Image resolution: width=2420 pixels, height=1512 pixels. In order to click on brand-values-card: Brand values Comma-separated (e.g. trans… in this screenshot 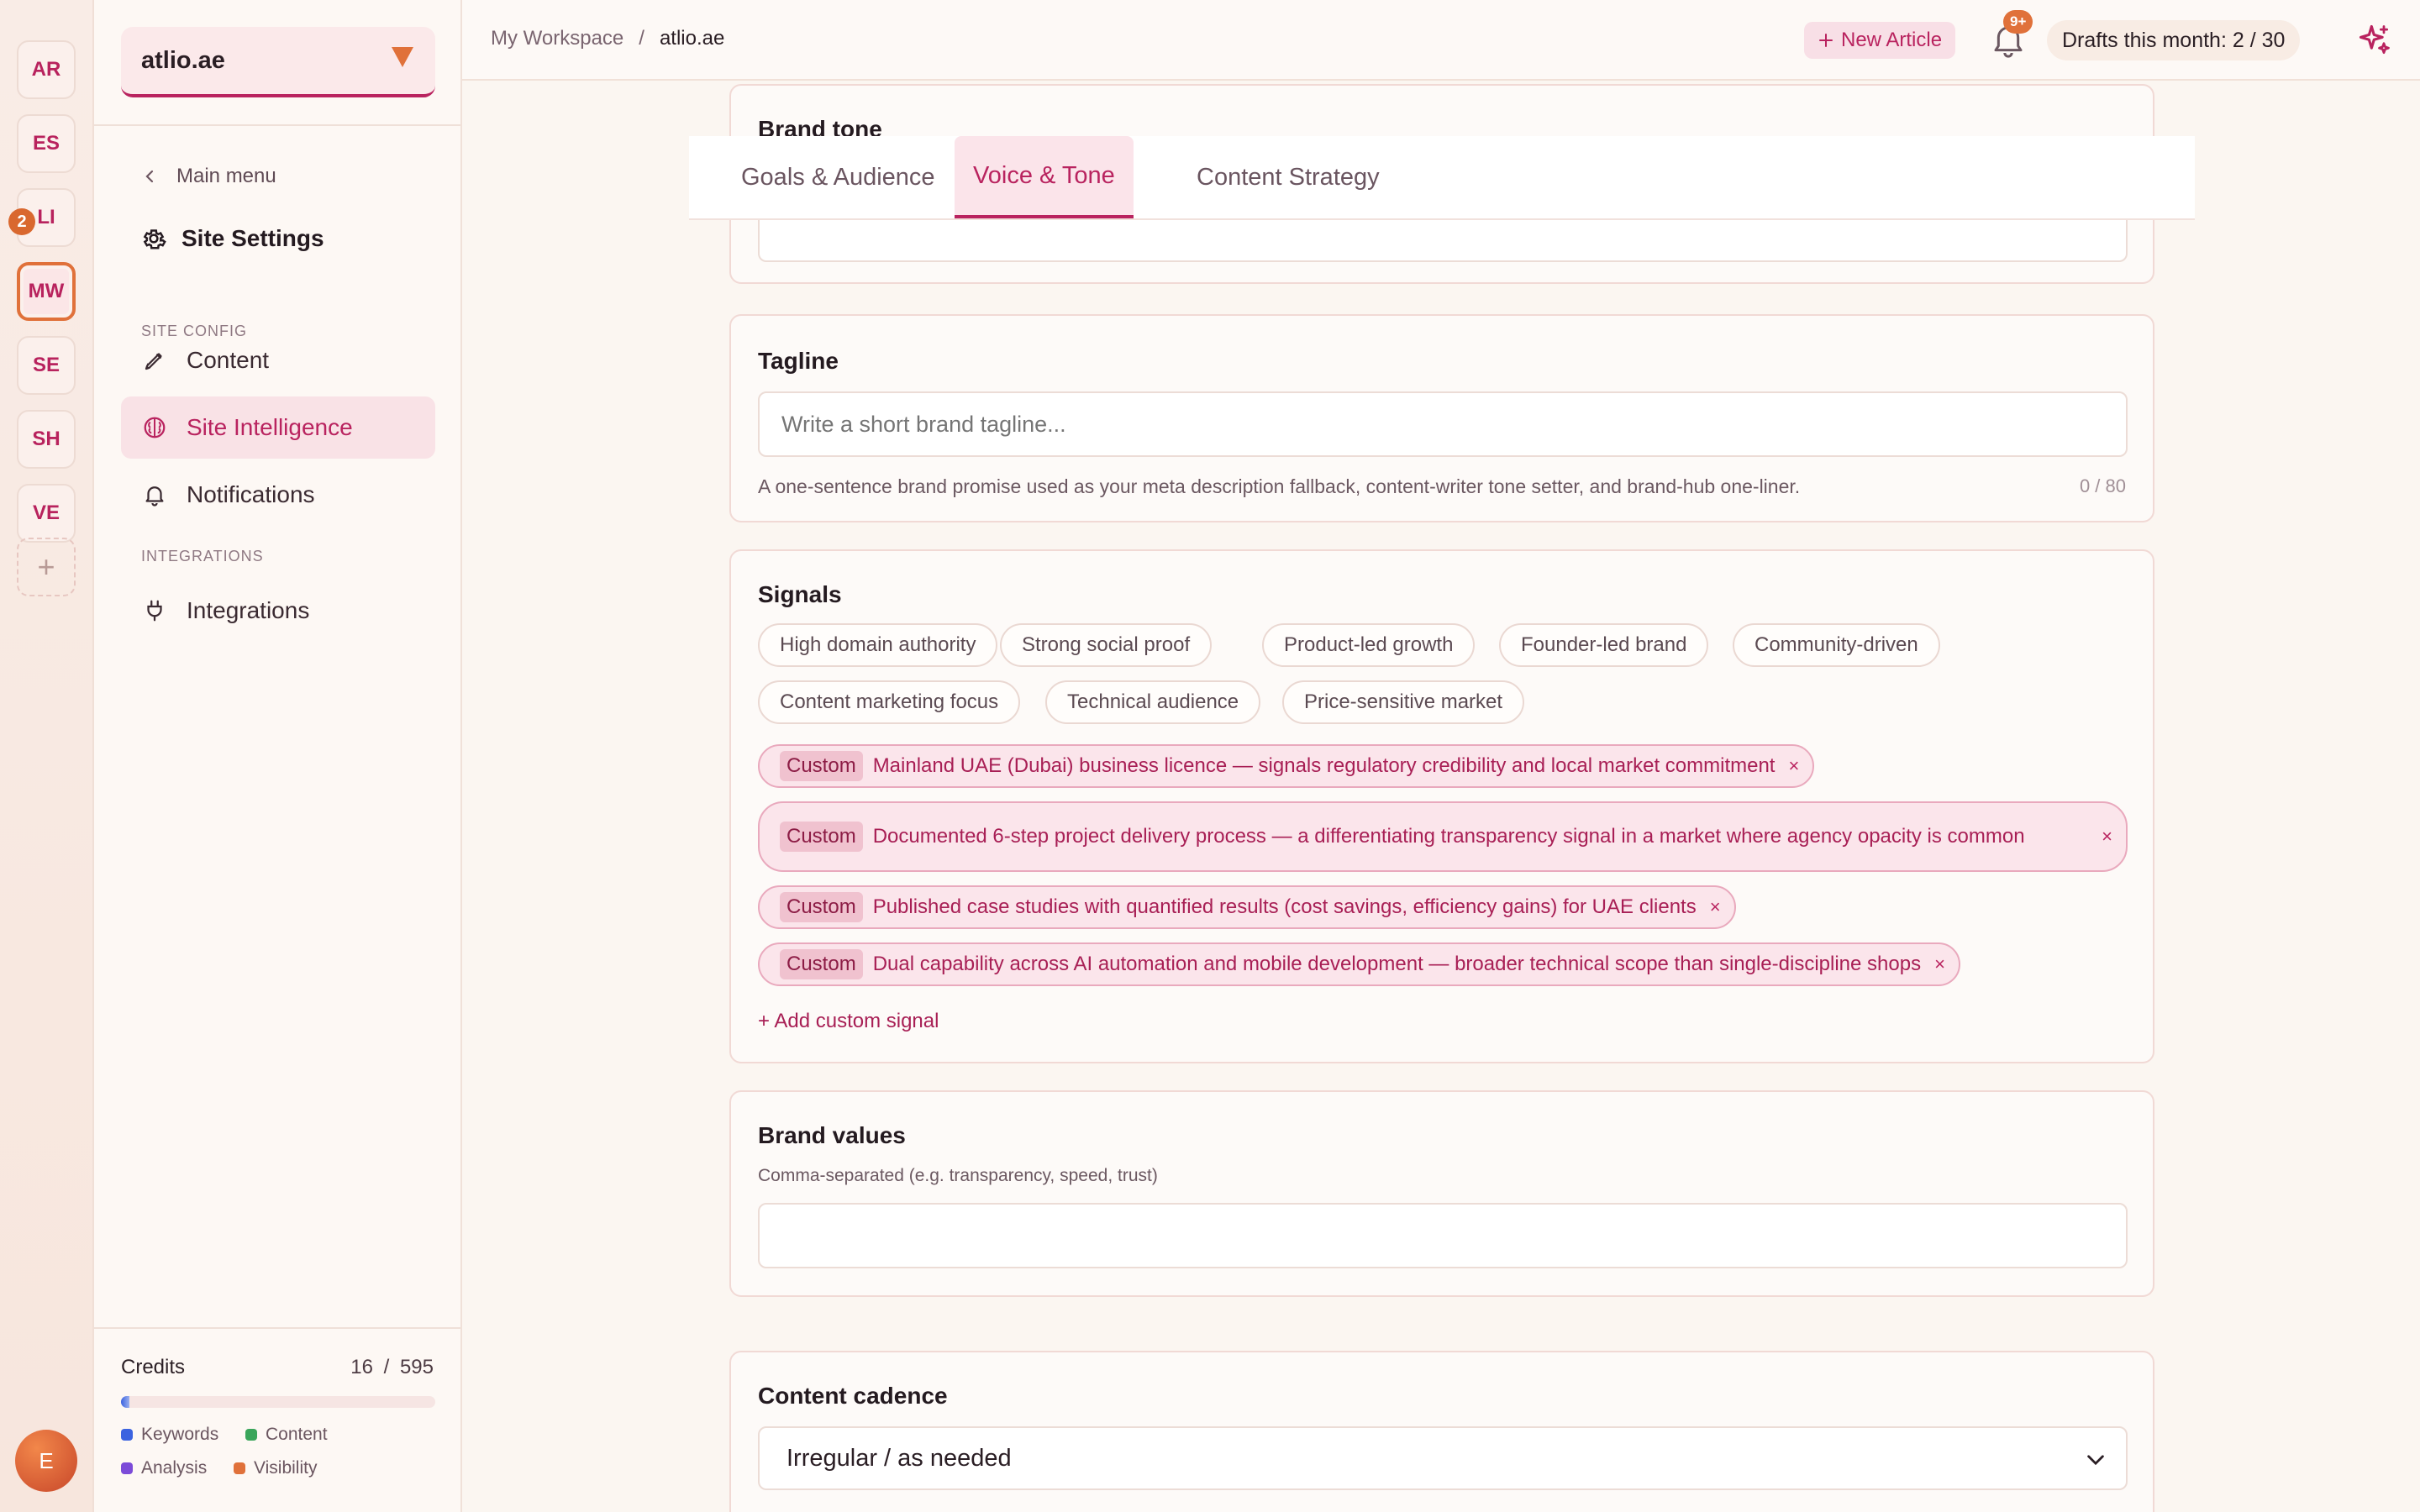, I will do `click(1441, 1193)`.